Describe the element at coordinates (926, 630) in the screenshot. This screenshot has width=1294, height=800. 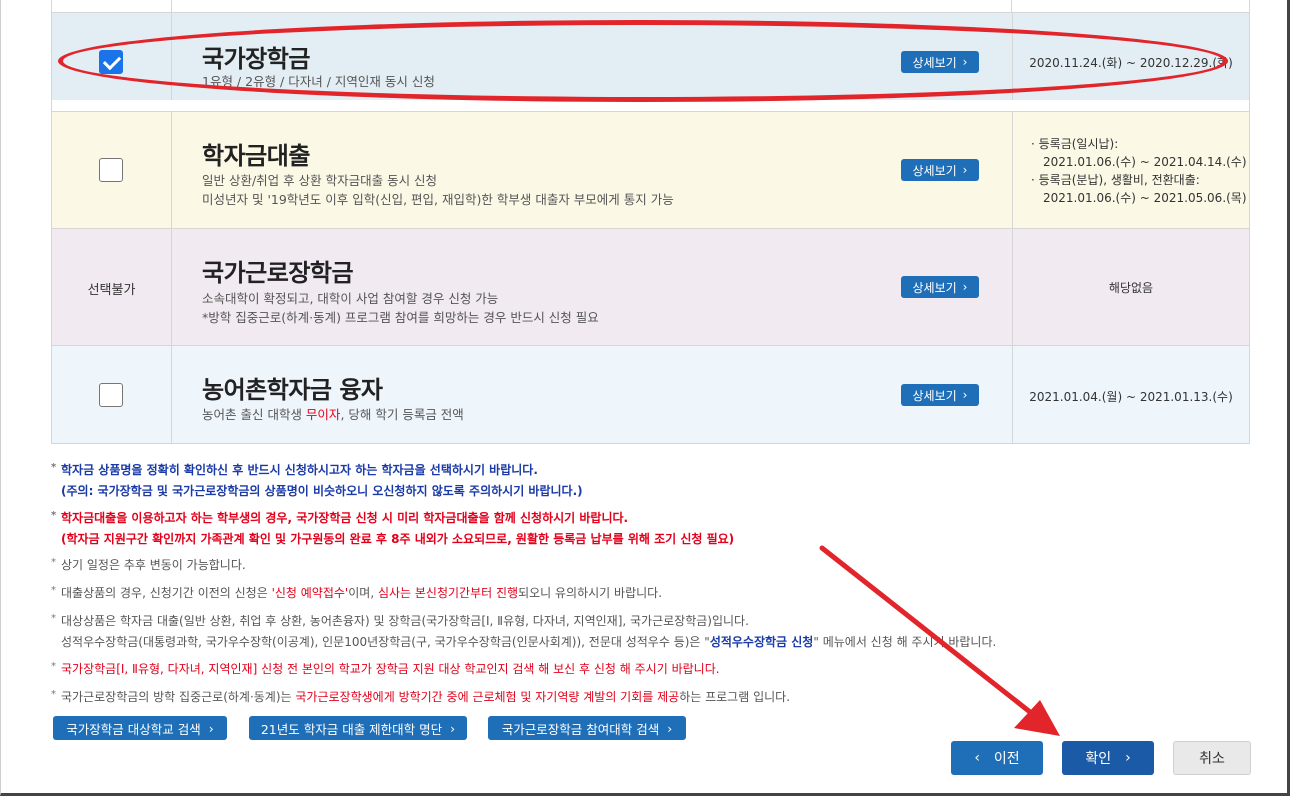
I see `arrow-shaft` at that location.